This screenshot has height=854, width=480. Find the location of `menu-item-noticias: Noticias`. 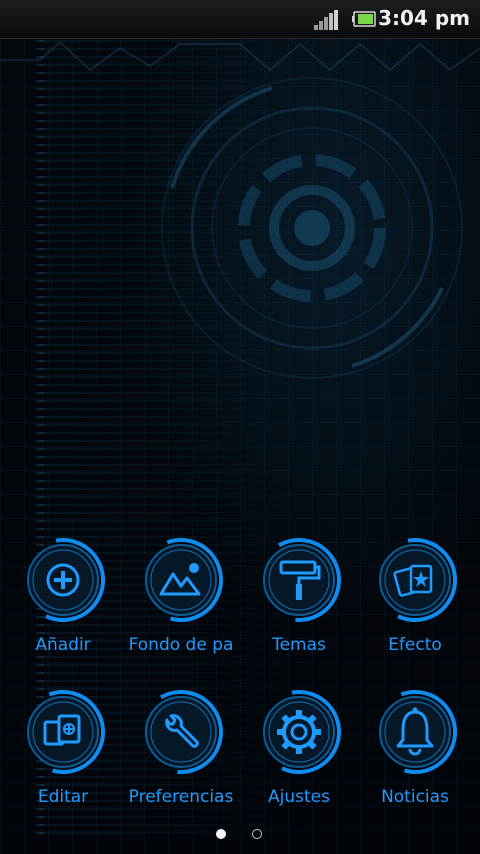

menu-item-noticias: Noticias is located at coordinates (415, 760).